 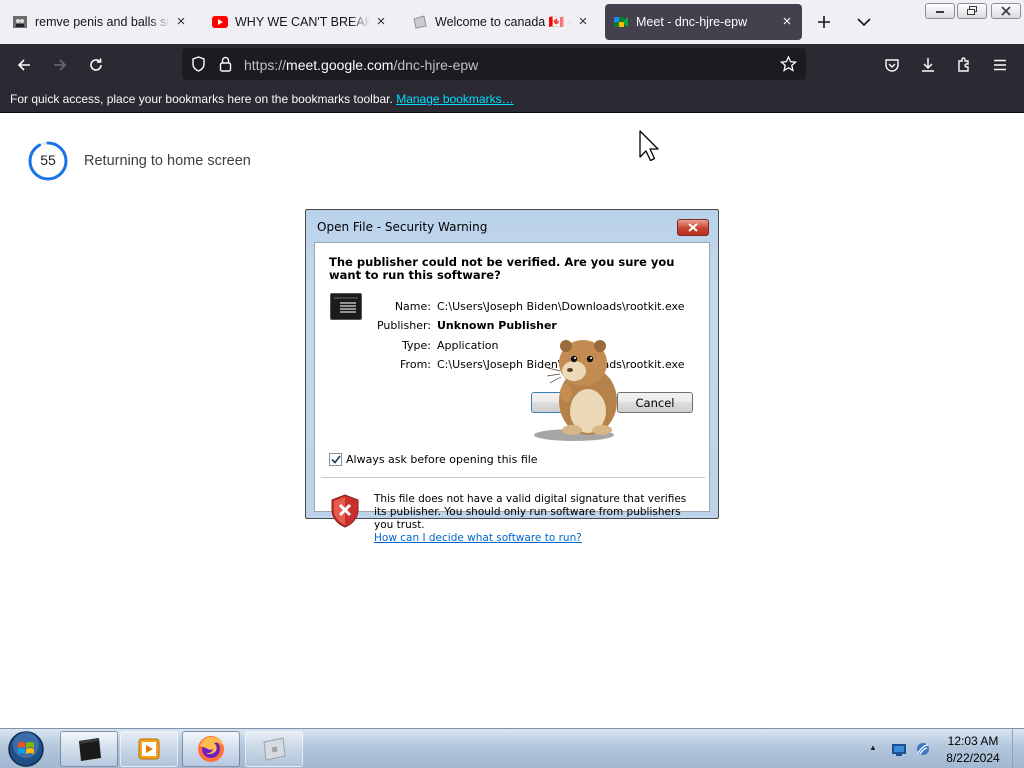 I want to click on lock-icon, so click(x=225, y=65).